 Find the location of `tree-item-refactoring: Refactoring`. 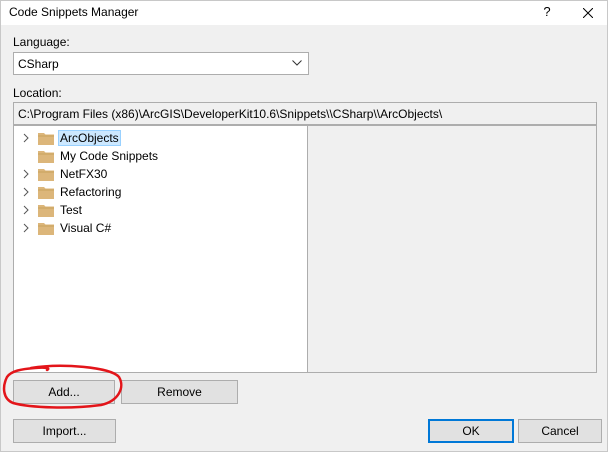

tree-item-refactoring: Refactoring is located at coordinates (159, 192).